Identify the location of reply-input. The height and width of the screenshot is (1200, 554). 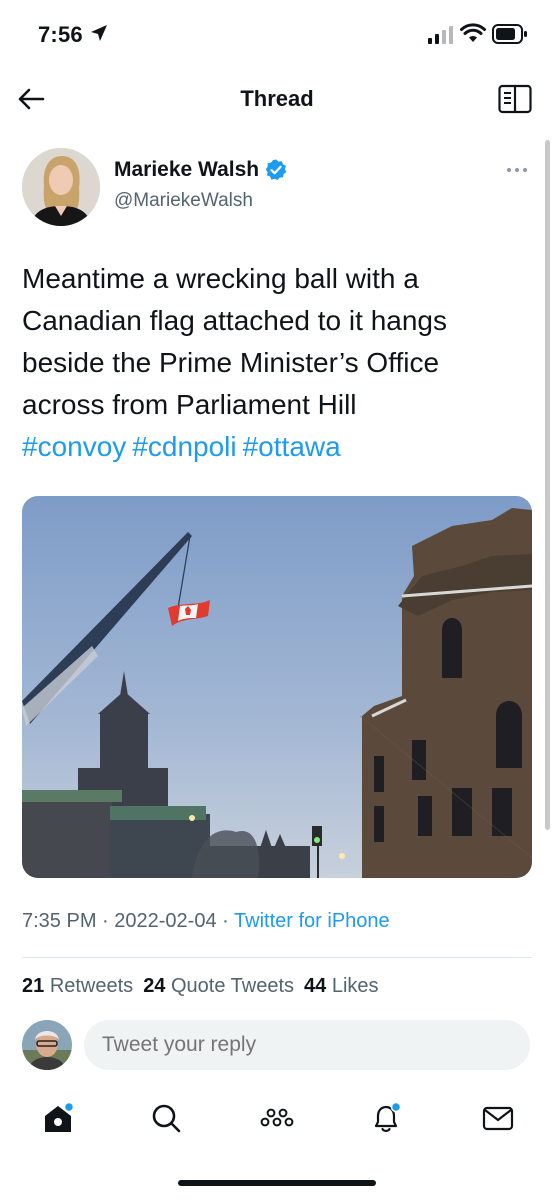
(307, 1045).